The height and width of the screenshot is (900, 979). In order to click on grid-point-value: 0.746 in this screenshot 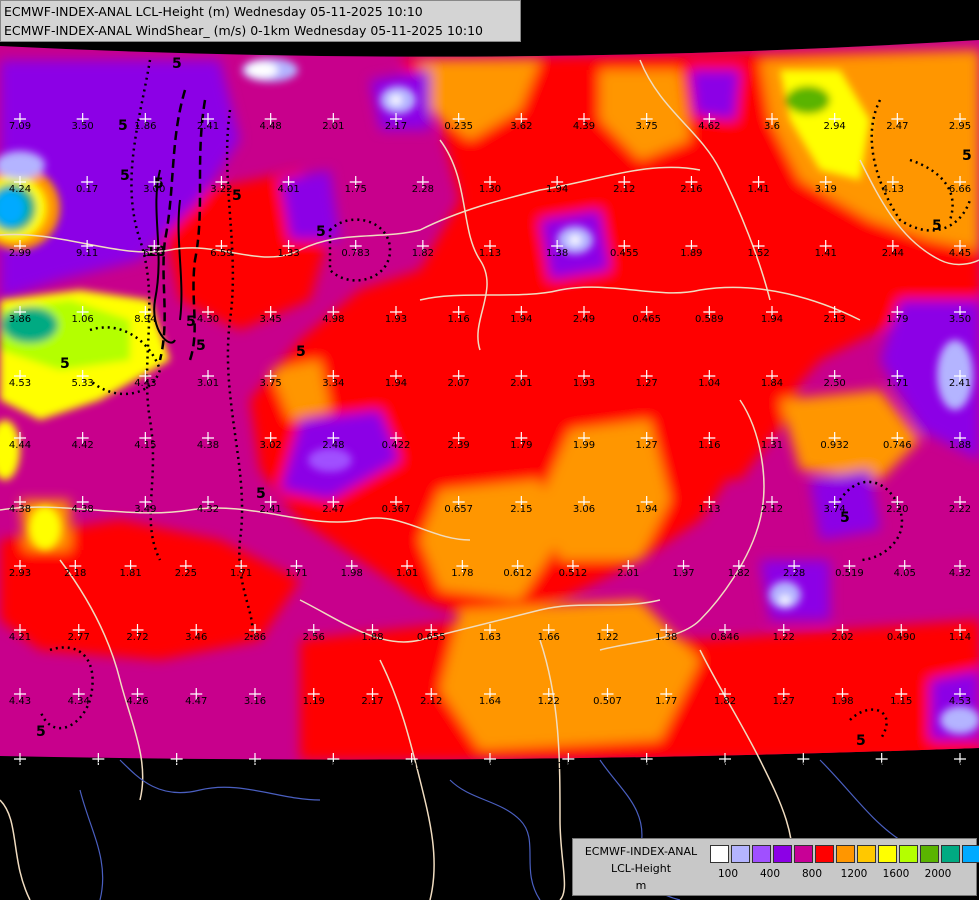, I will do `click(897, 445)`.